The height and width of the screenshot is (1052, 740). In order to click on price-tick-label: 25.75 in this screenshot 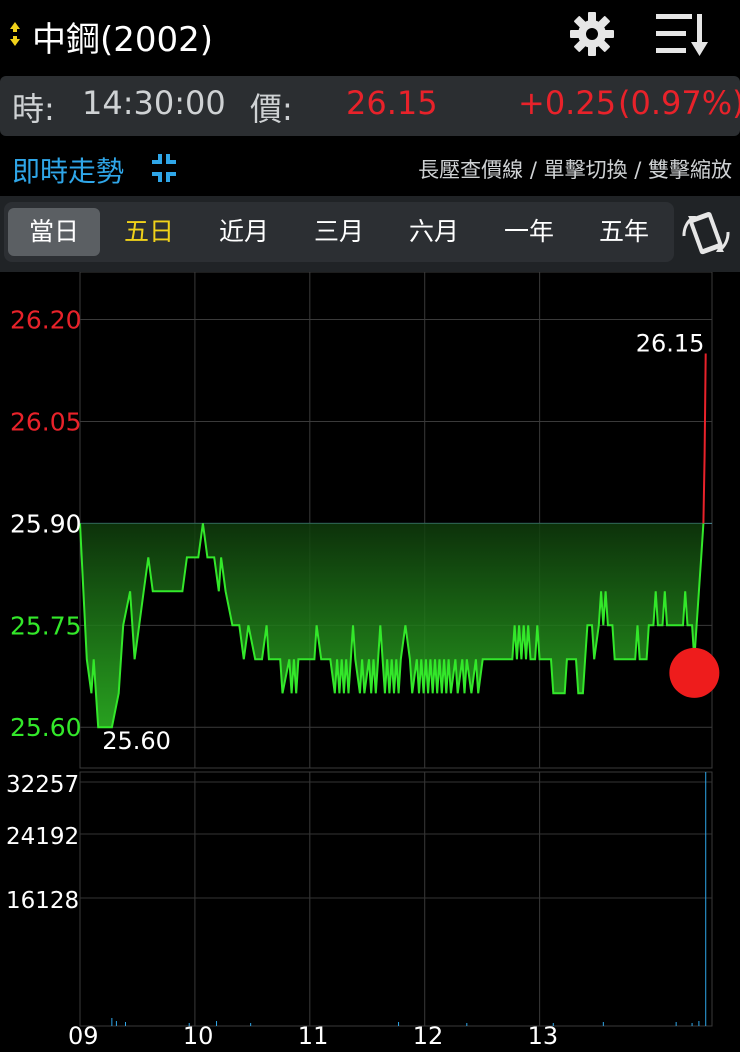, I will do `click(46, 625)`.